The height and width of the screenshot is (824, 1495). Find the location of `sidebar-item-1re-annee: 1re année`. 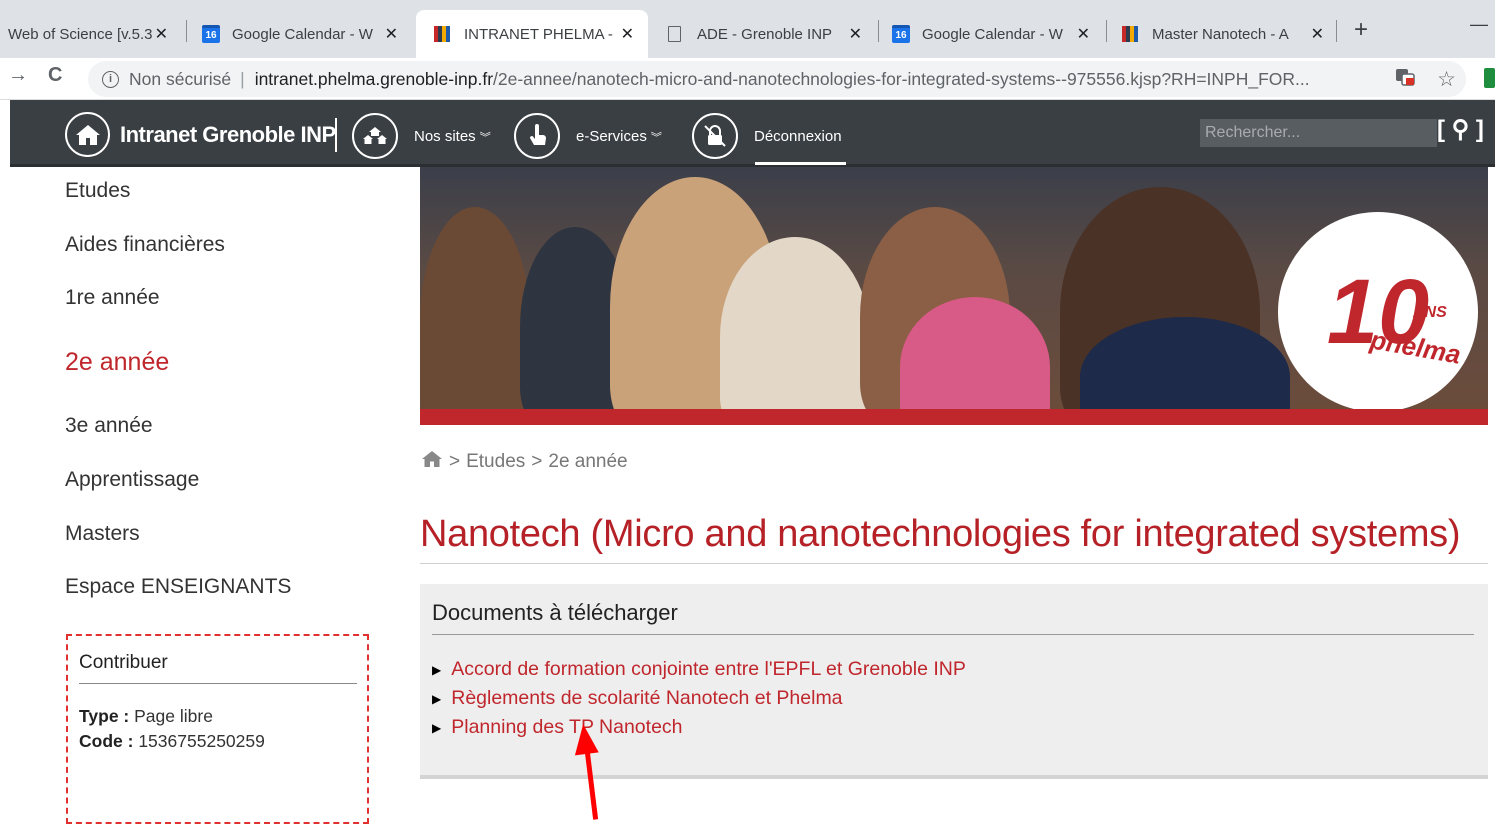

sidebar-item-1re-annee: 1re année is located at coordinates (112, 298).